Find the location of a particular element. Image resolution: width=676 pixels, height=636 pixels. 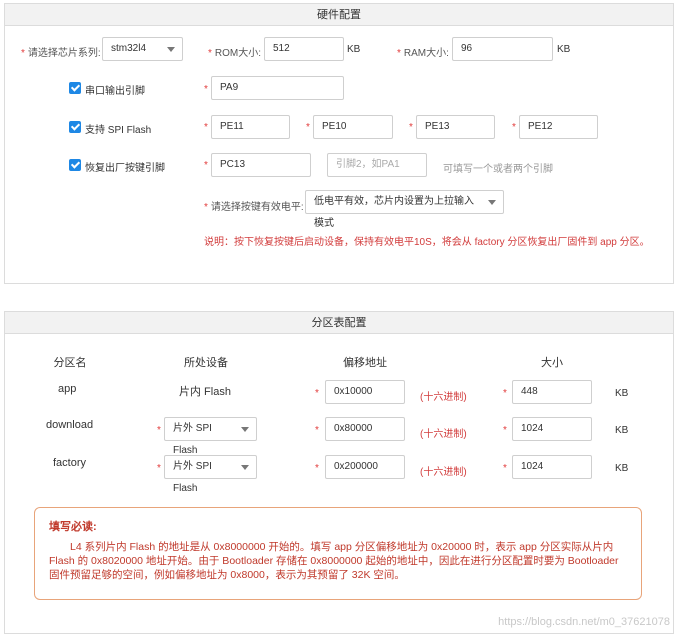

offset-input-download: 0x80000 is located at coordinates (365, 429).